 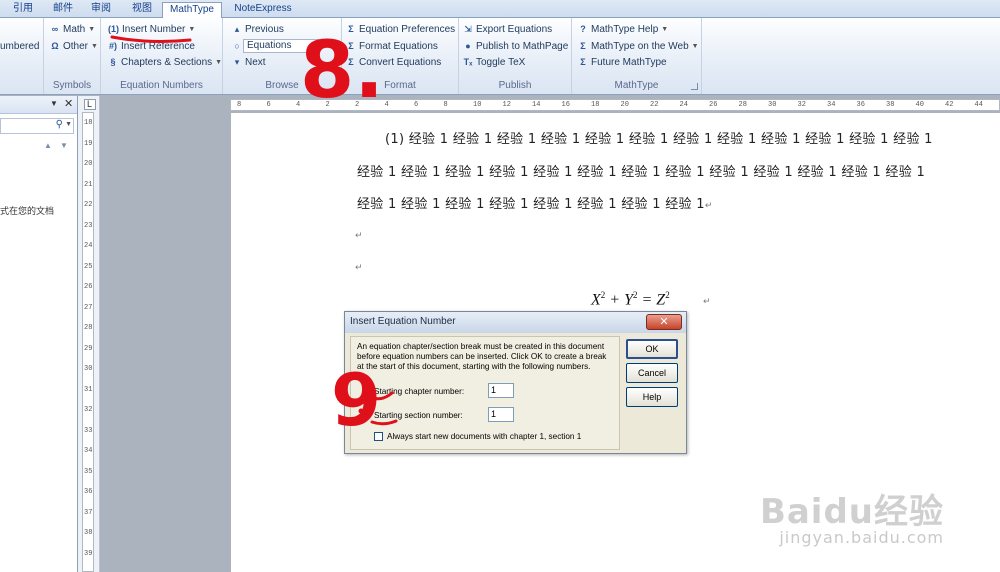 I want to click on watermark-logo: Baidu经验, so click(x=851, y=512).